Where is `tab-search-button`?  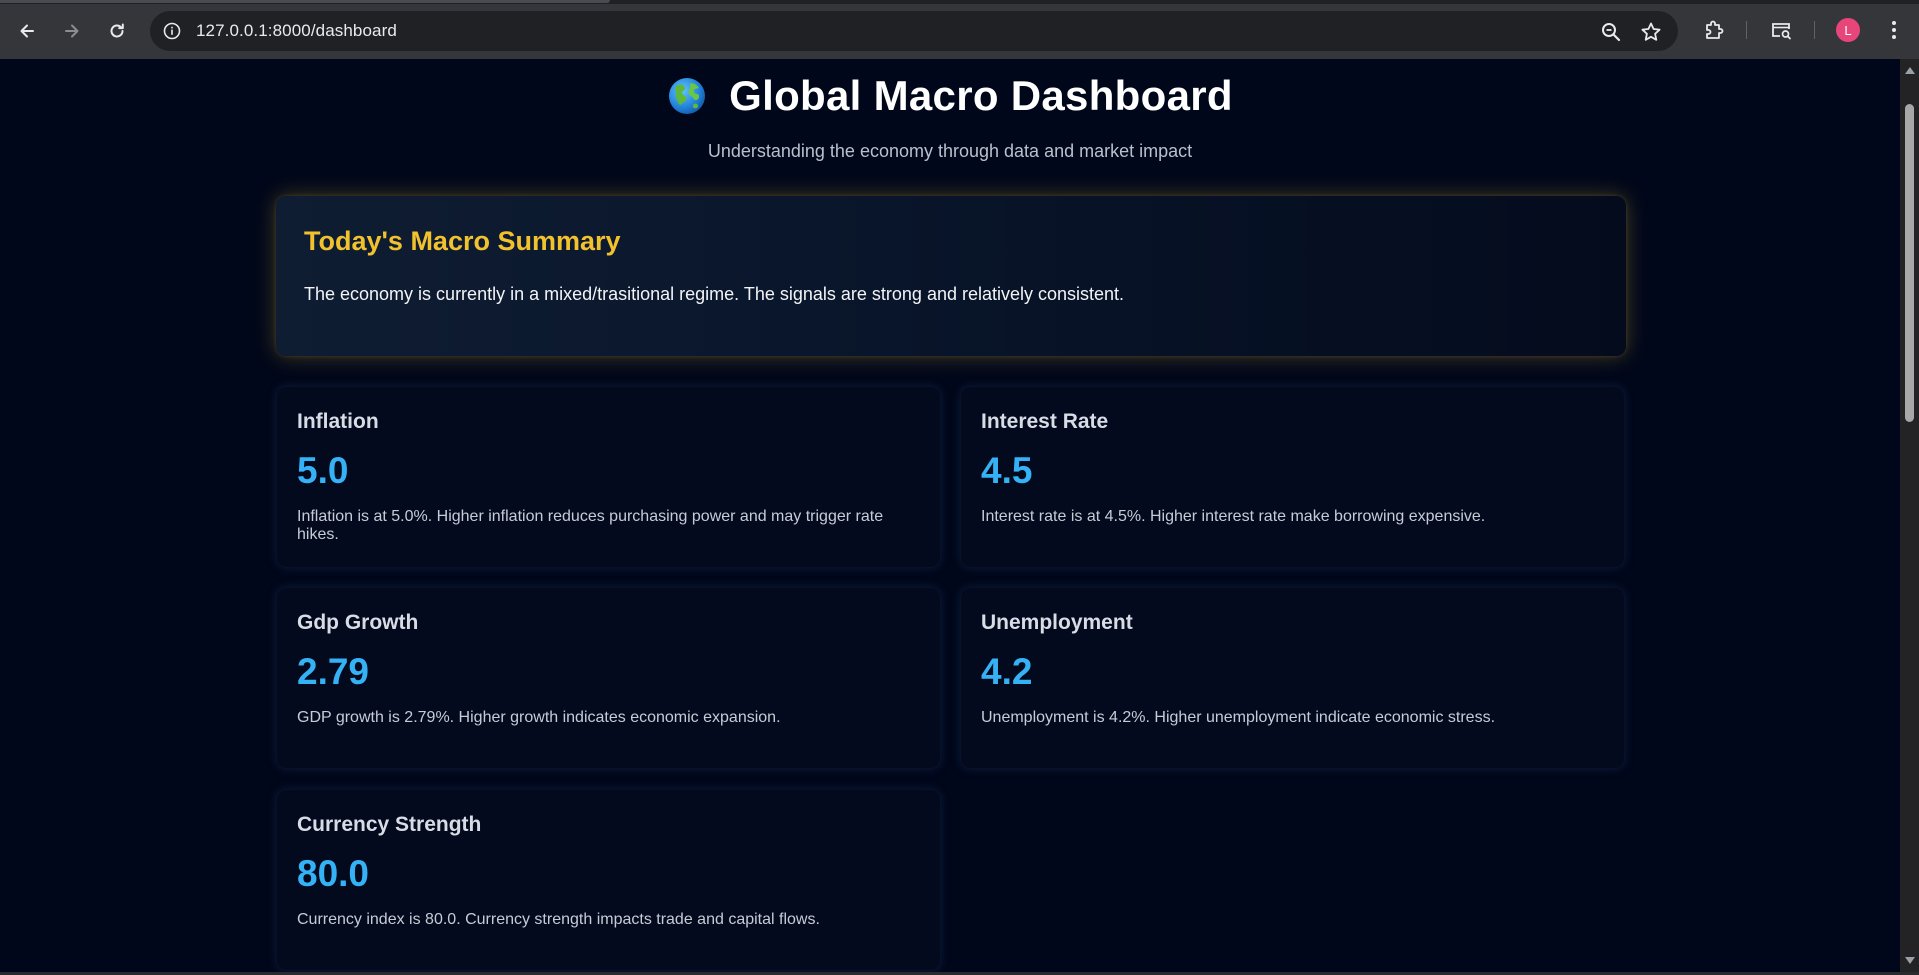 tab-search-button is located at coordinates (1781, 30).